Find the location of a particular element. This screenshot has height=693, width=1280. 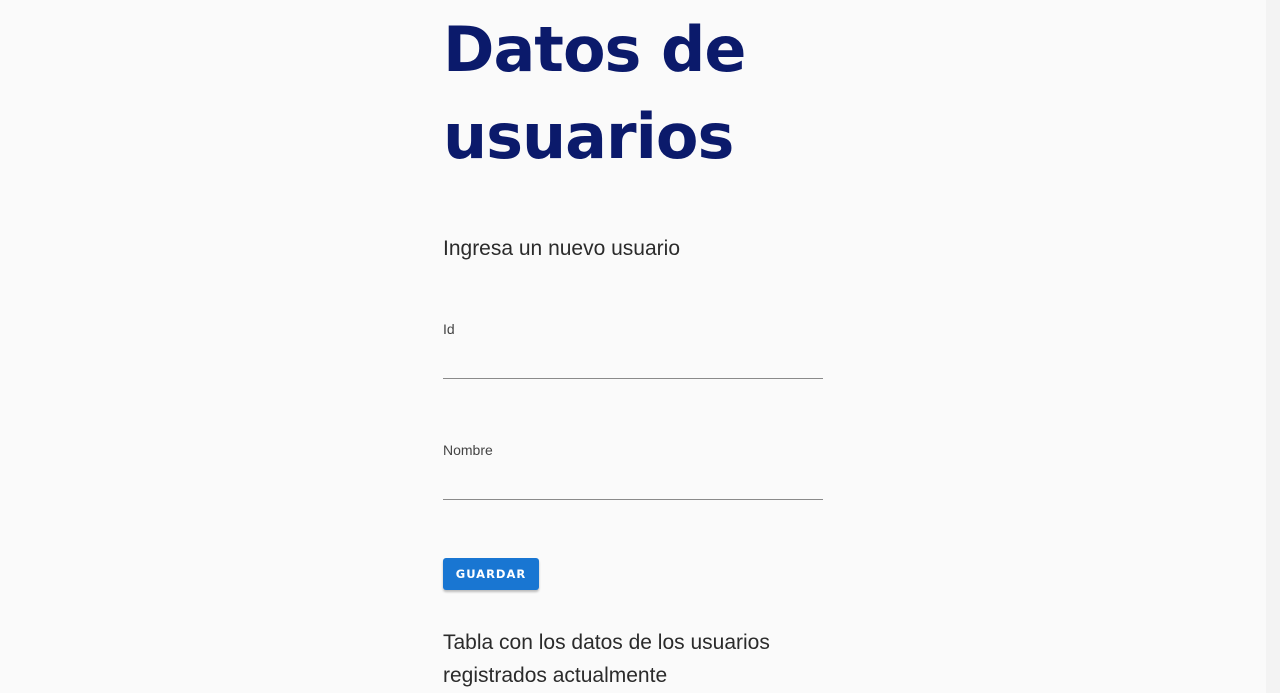

id-field: Id is located at coordinates (633, 351).